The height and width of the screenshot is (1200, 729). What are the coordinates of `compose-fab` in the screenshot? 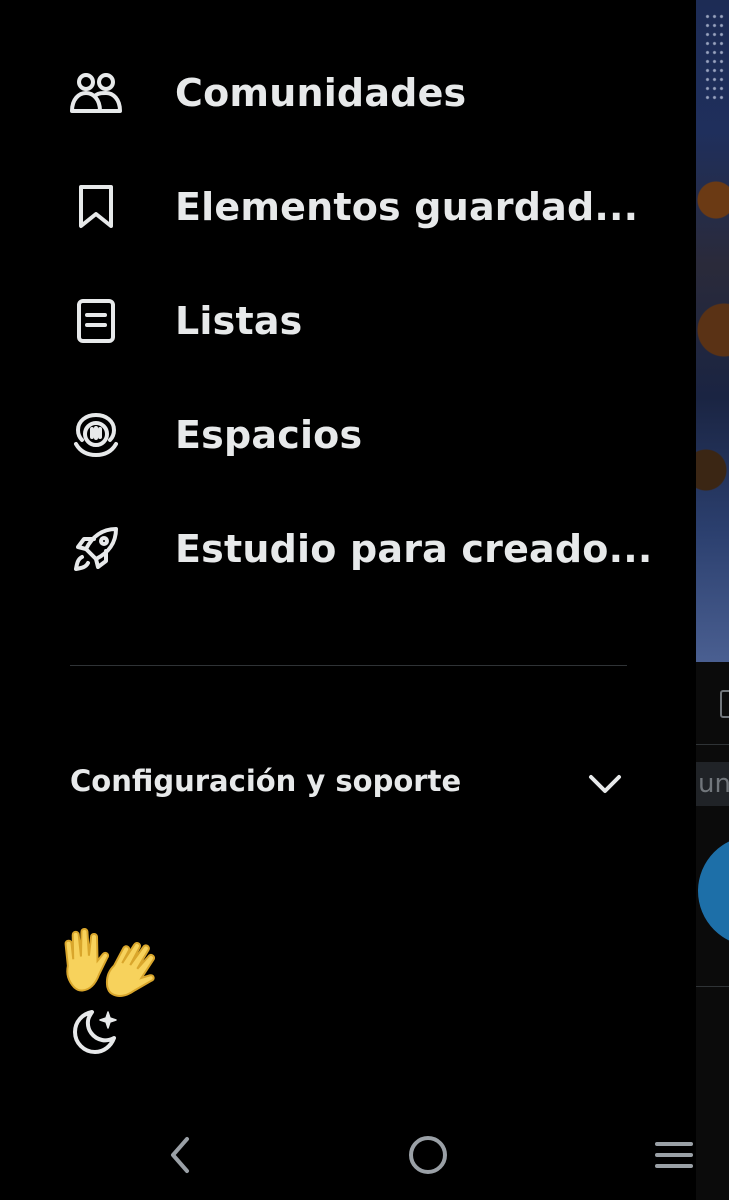 It's located at (713, 891).